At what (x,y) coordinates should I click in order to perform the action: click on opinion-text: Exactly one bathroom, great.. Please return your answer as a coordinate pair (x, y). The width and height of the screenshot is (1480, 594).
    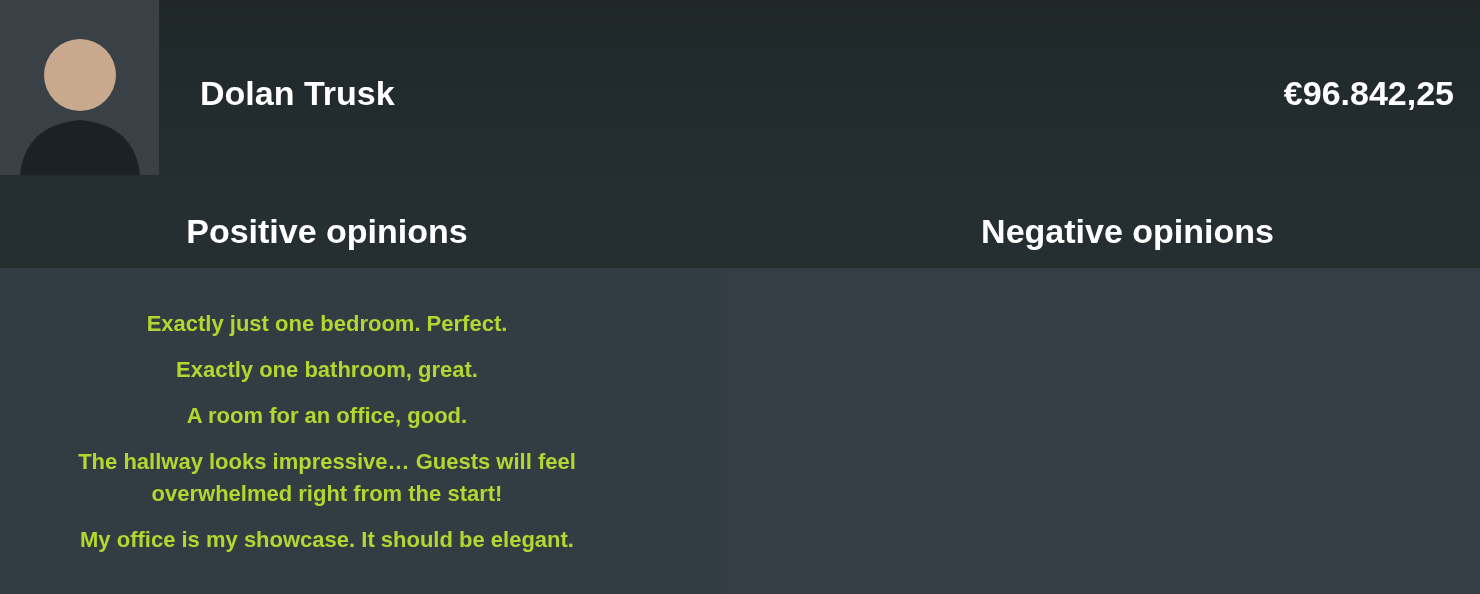
    Looking at the image, I should click on (327, 370).